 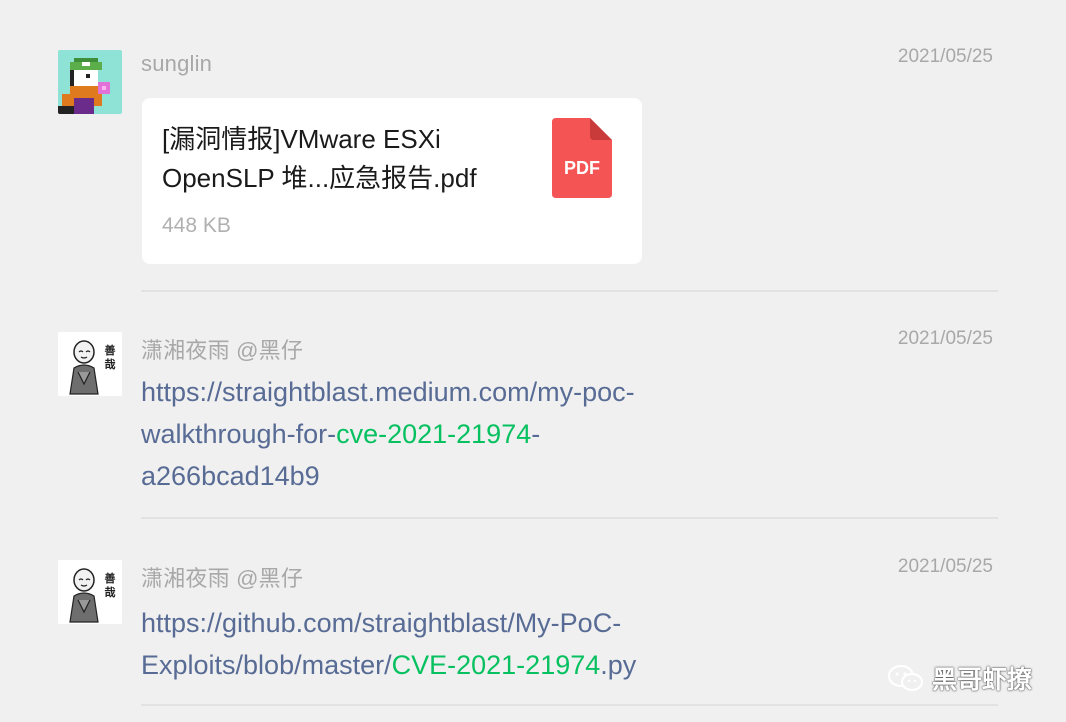 What do you see at coordinates (388, 392) in the screenshot?
I see `link-line1: https://straightblast.medium.com/my-poc-` at bounding box center [388, 392].